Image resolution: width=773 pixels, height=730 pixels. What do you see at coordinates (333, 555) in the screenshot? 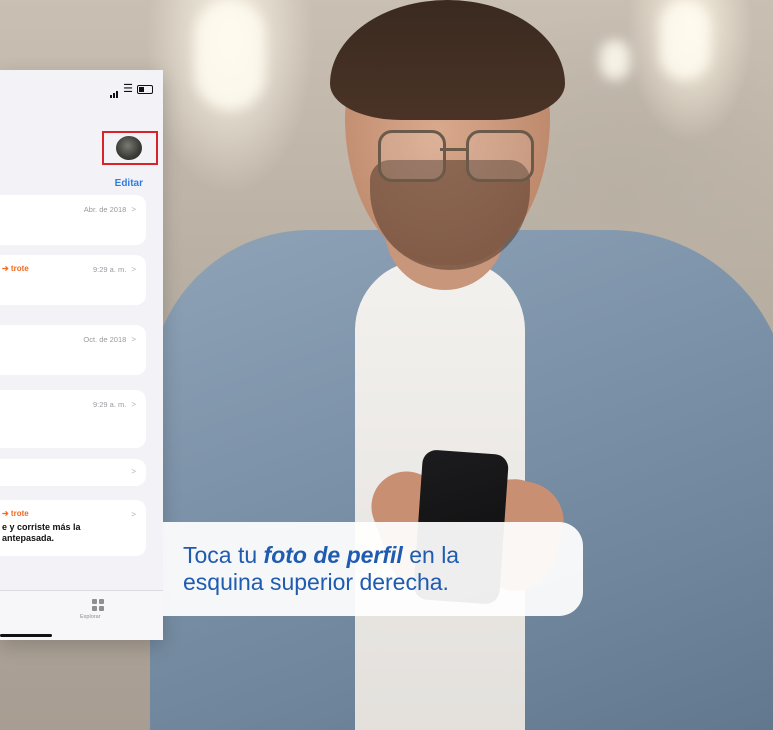
I see `caption-emphasis: foto de perfil` at bounding box center [333, 555].